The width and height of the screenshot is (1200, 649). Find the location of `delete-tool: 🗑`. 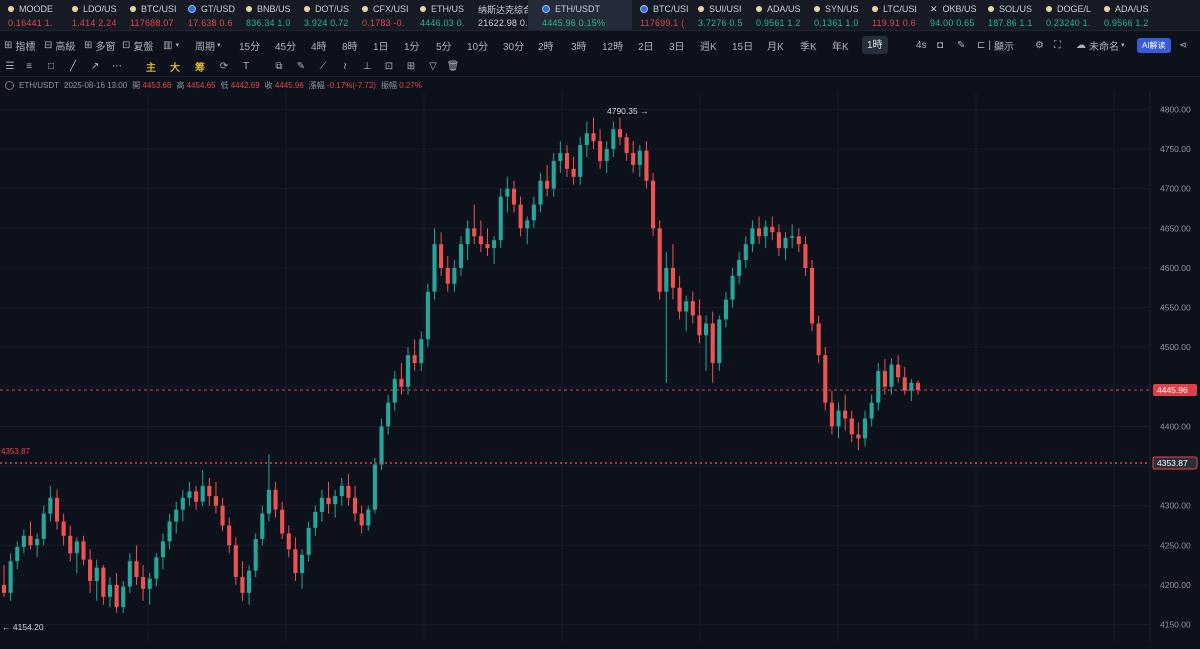

delete-tool: 🗑 is located at coordinates (453, 66).